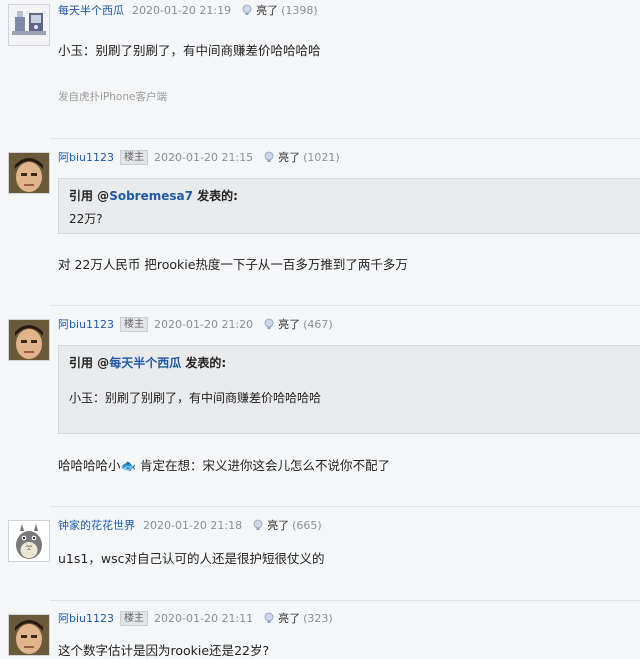 This screenshot has height=659, width=640. I want to click on username-link: 每天半个西瓜, so click(91, 10).